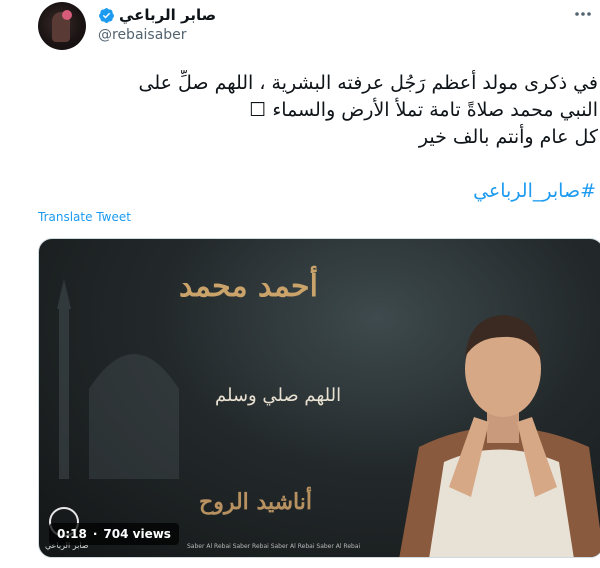 This screenshot has width=600, height=568. Describe the element at coordinates (499, 436) in the screenshot. I see `singer-image` at that location.